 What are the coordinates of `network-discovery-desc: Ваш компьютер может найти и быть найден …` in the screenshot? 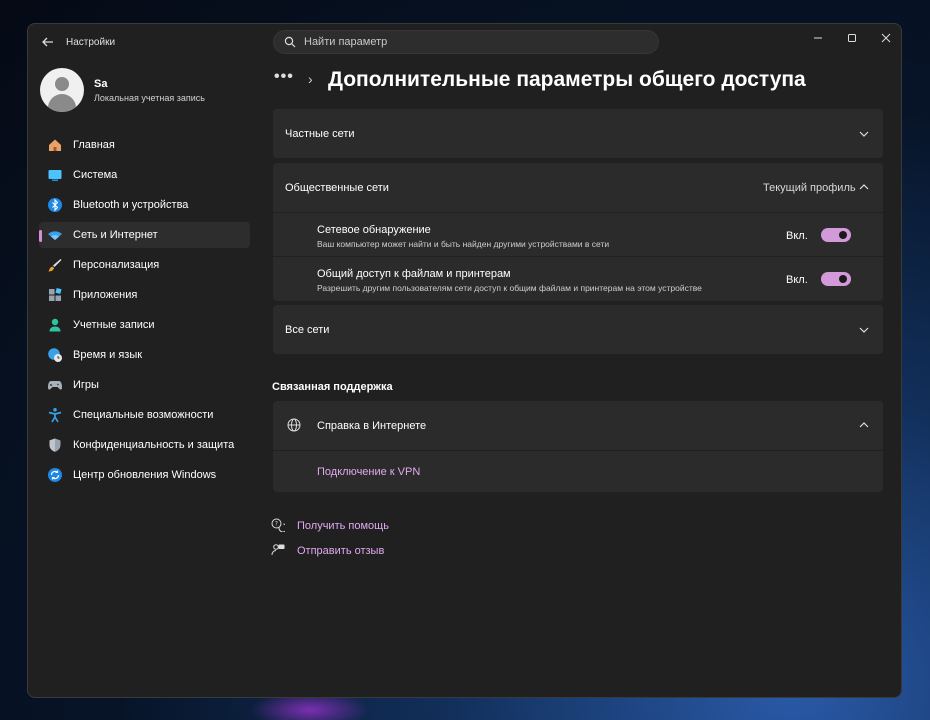 It's located at (463, 244).